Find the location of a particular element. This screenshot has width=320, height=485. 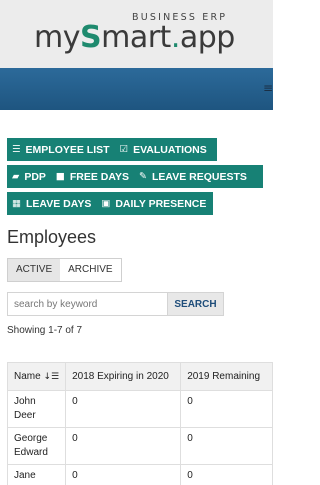

cell-name: Jane is located at coordinates (36, 474).